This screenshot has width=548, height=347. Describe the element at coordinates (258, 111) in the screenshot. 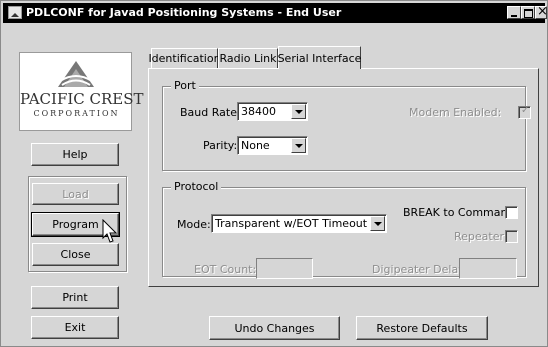

I see `baud-rate-value: 38400` at that location.